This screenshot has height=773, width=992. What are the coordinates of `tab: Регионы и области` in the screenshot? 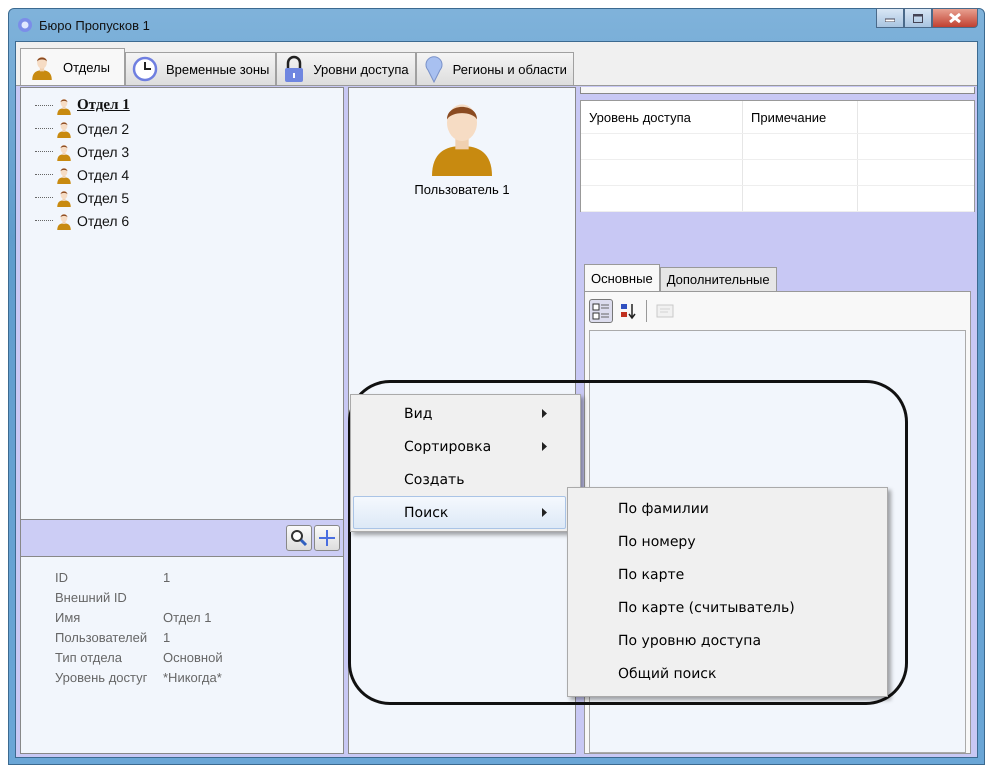 It's located at (495, 68).